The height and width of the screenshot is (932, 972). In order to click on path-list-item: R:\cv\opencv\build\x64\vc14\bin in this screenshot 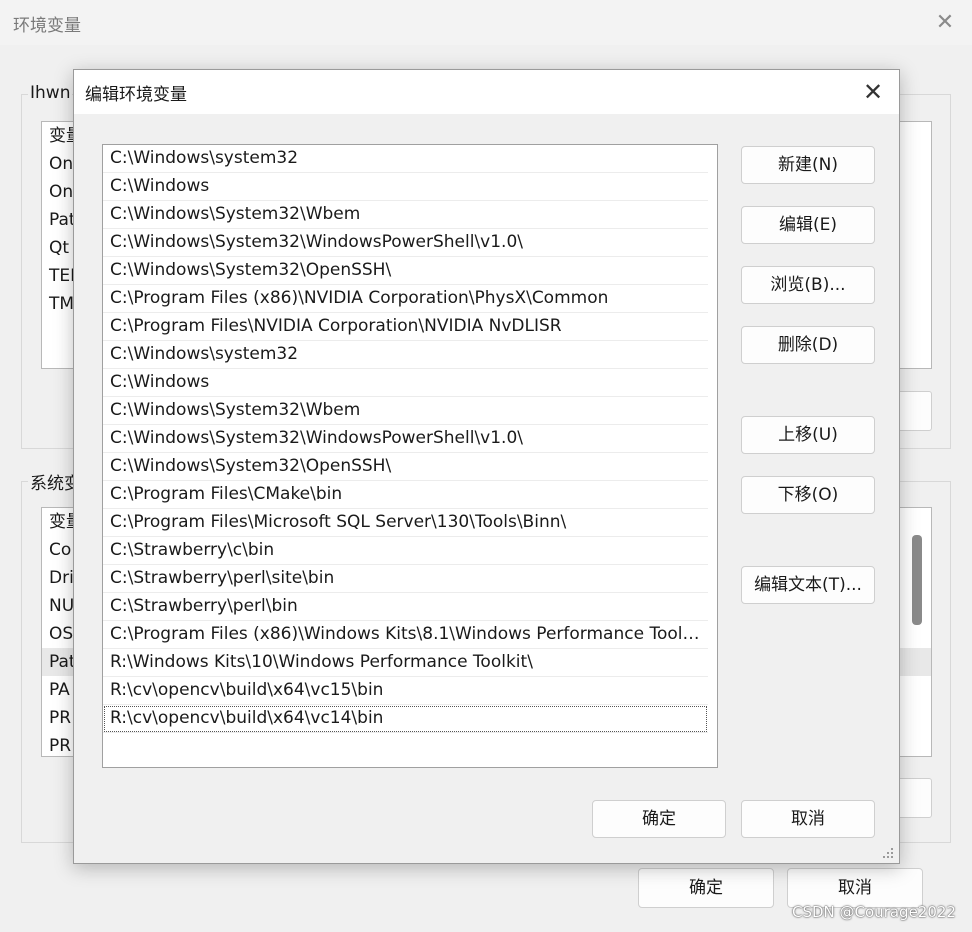, I will do `click(405, 719)`.